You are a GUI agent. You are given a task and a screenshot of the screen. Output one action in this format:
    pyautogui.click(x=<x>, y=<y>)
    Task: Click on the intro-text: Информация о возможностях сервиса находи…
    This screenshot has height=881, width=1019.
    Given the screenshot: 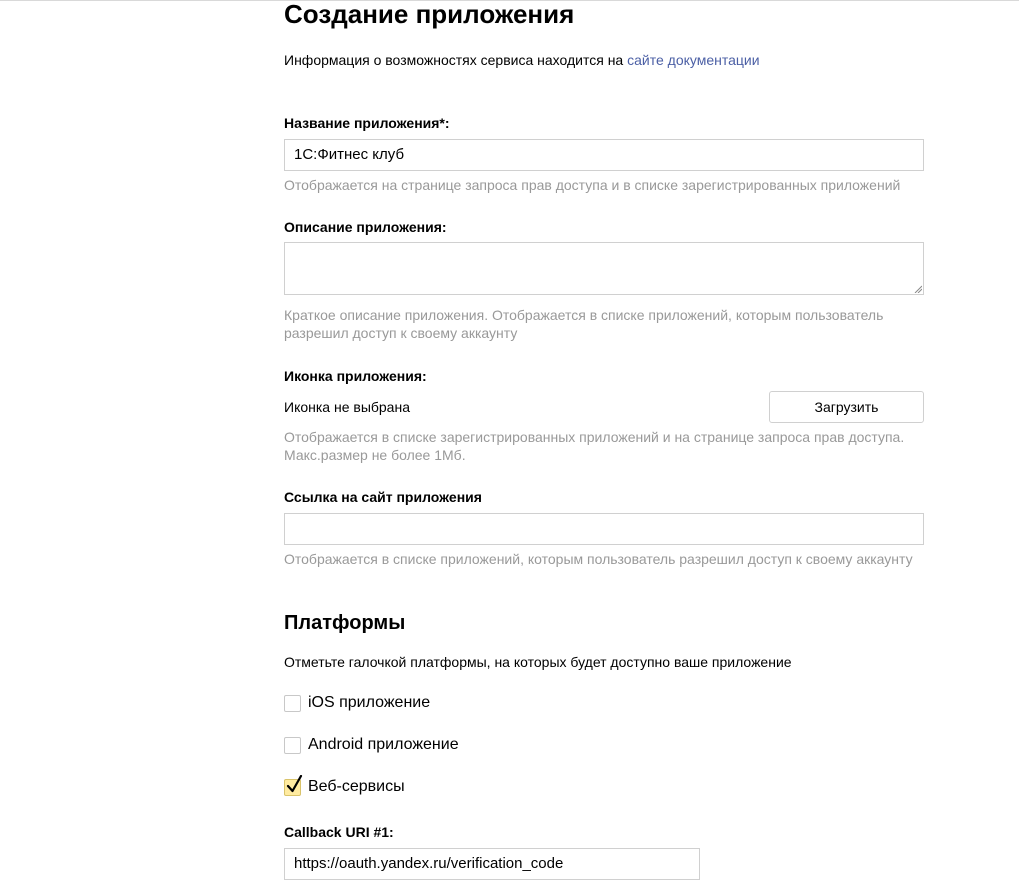 What is the action you would take?
    pyautogui.click(x=522, y=60)
    